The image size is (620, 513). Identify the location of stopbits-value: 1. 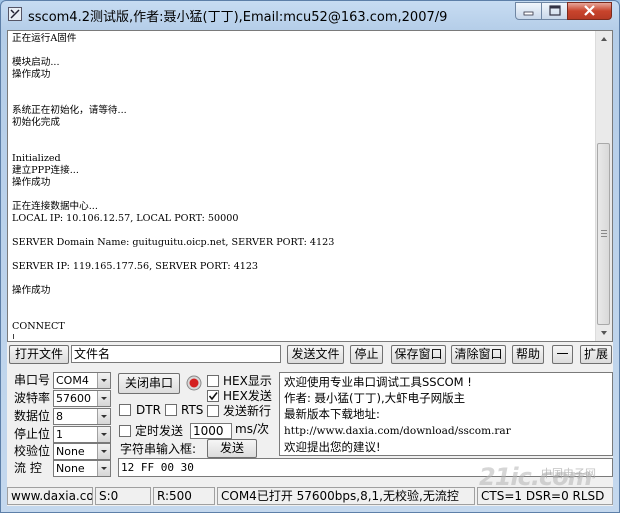
(59, 434).